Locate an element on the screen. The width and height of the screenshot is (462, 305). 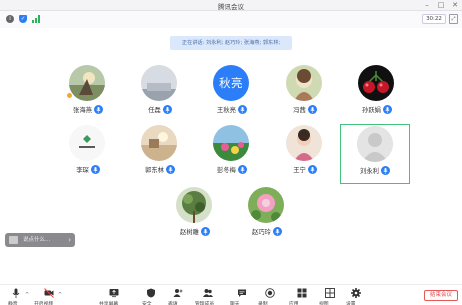
title-bar: 腾讯会议 – □ ✕ is located at coordinates (231, 5).